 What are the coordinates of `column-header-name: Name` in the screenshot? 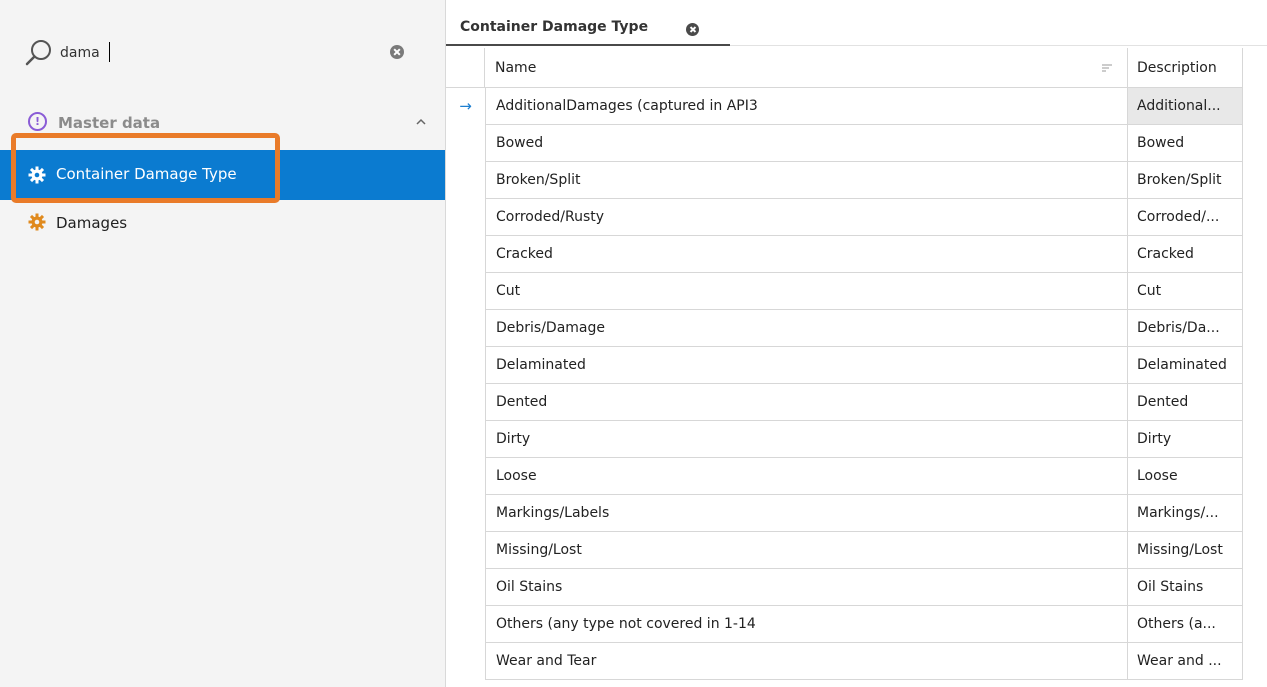 It's located at (806, 68).